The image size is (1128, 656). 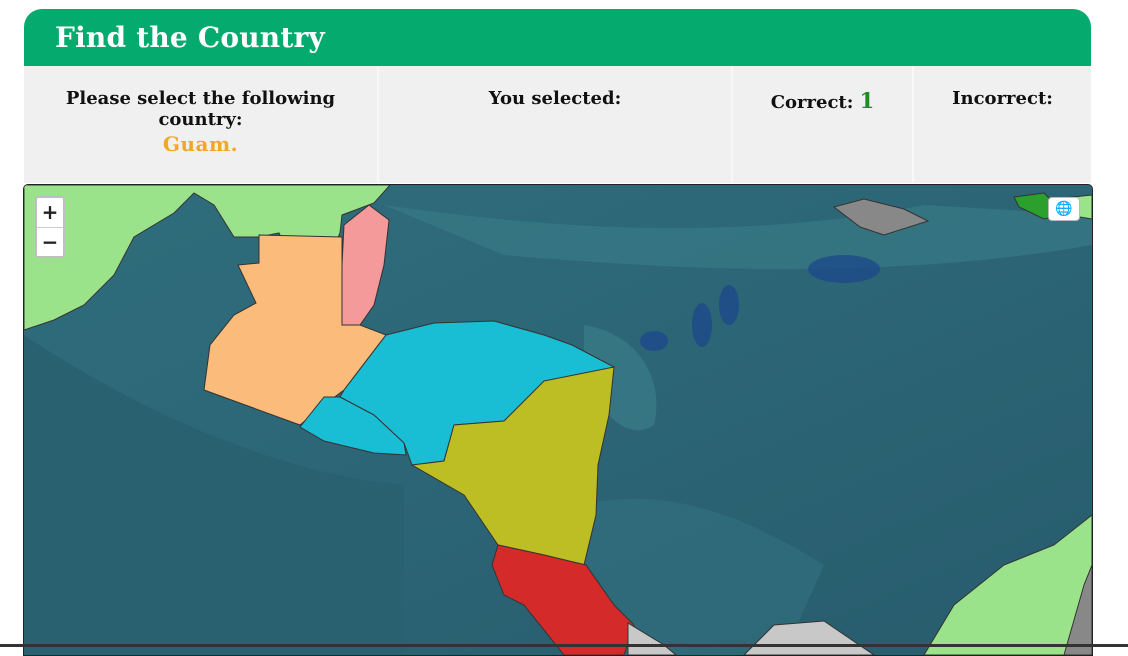 What do you see at coordinates (50, 213) in the screenshot?
I see `zoom-in-button: +` at bounding box center [50, 213].